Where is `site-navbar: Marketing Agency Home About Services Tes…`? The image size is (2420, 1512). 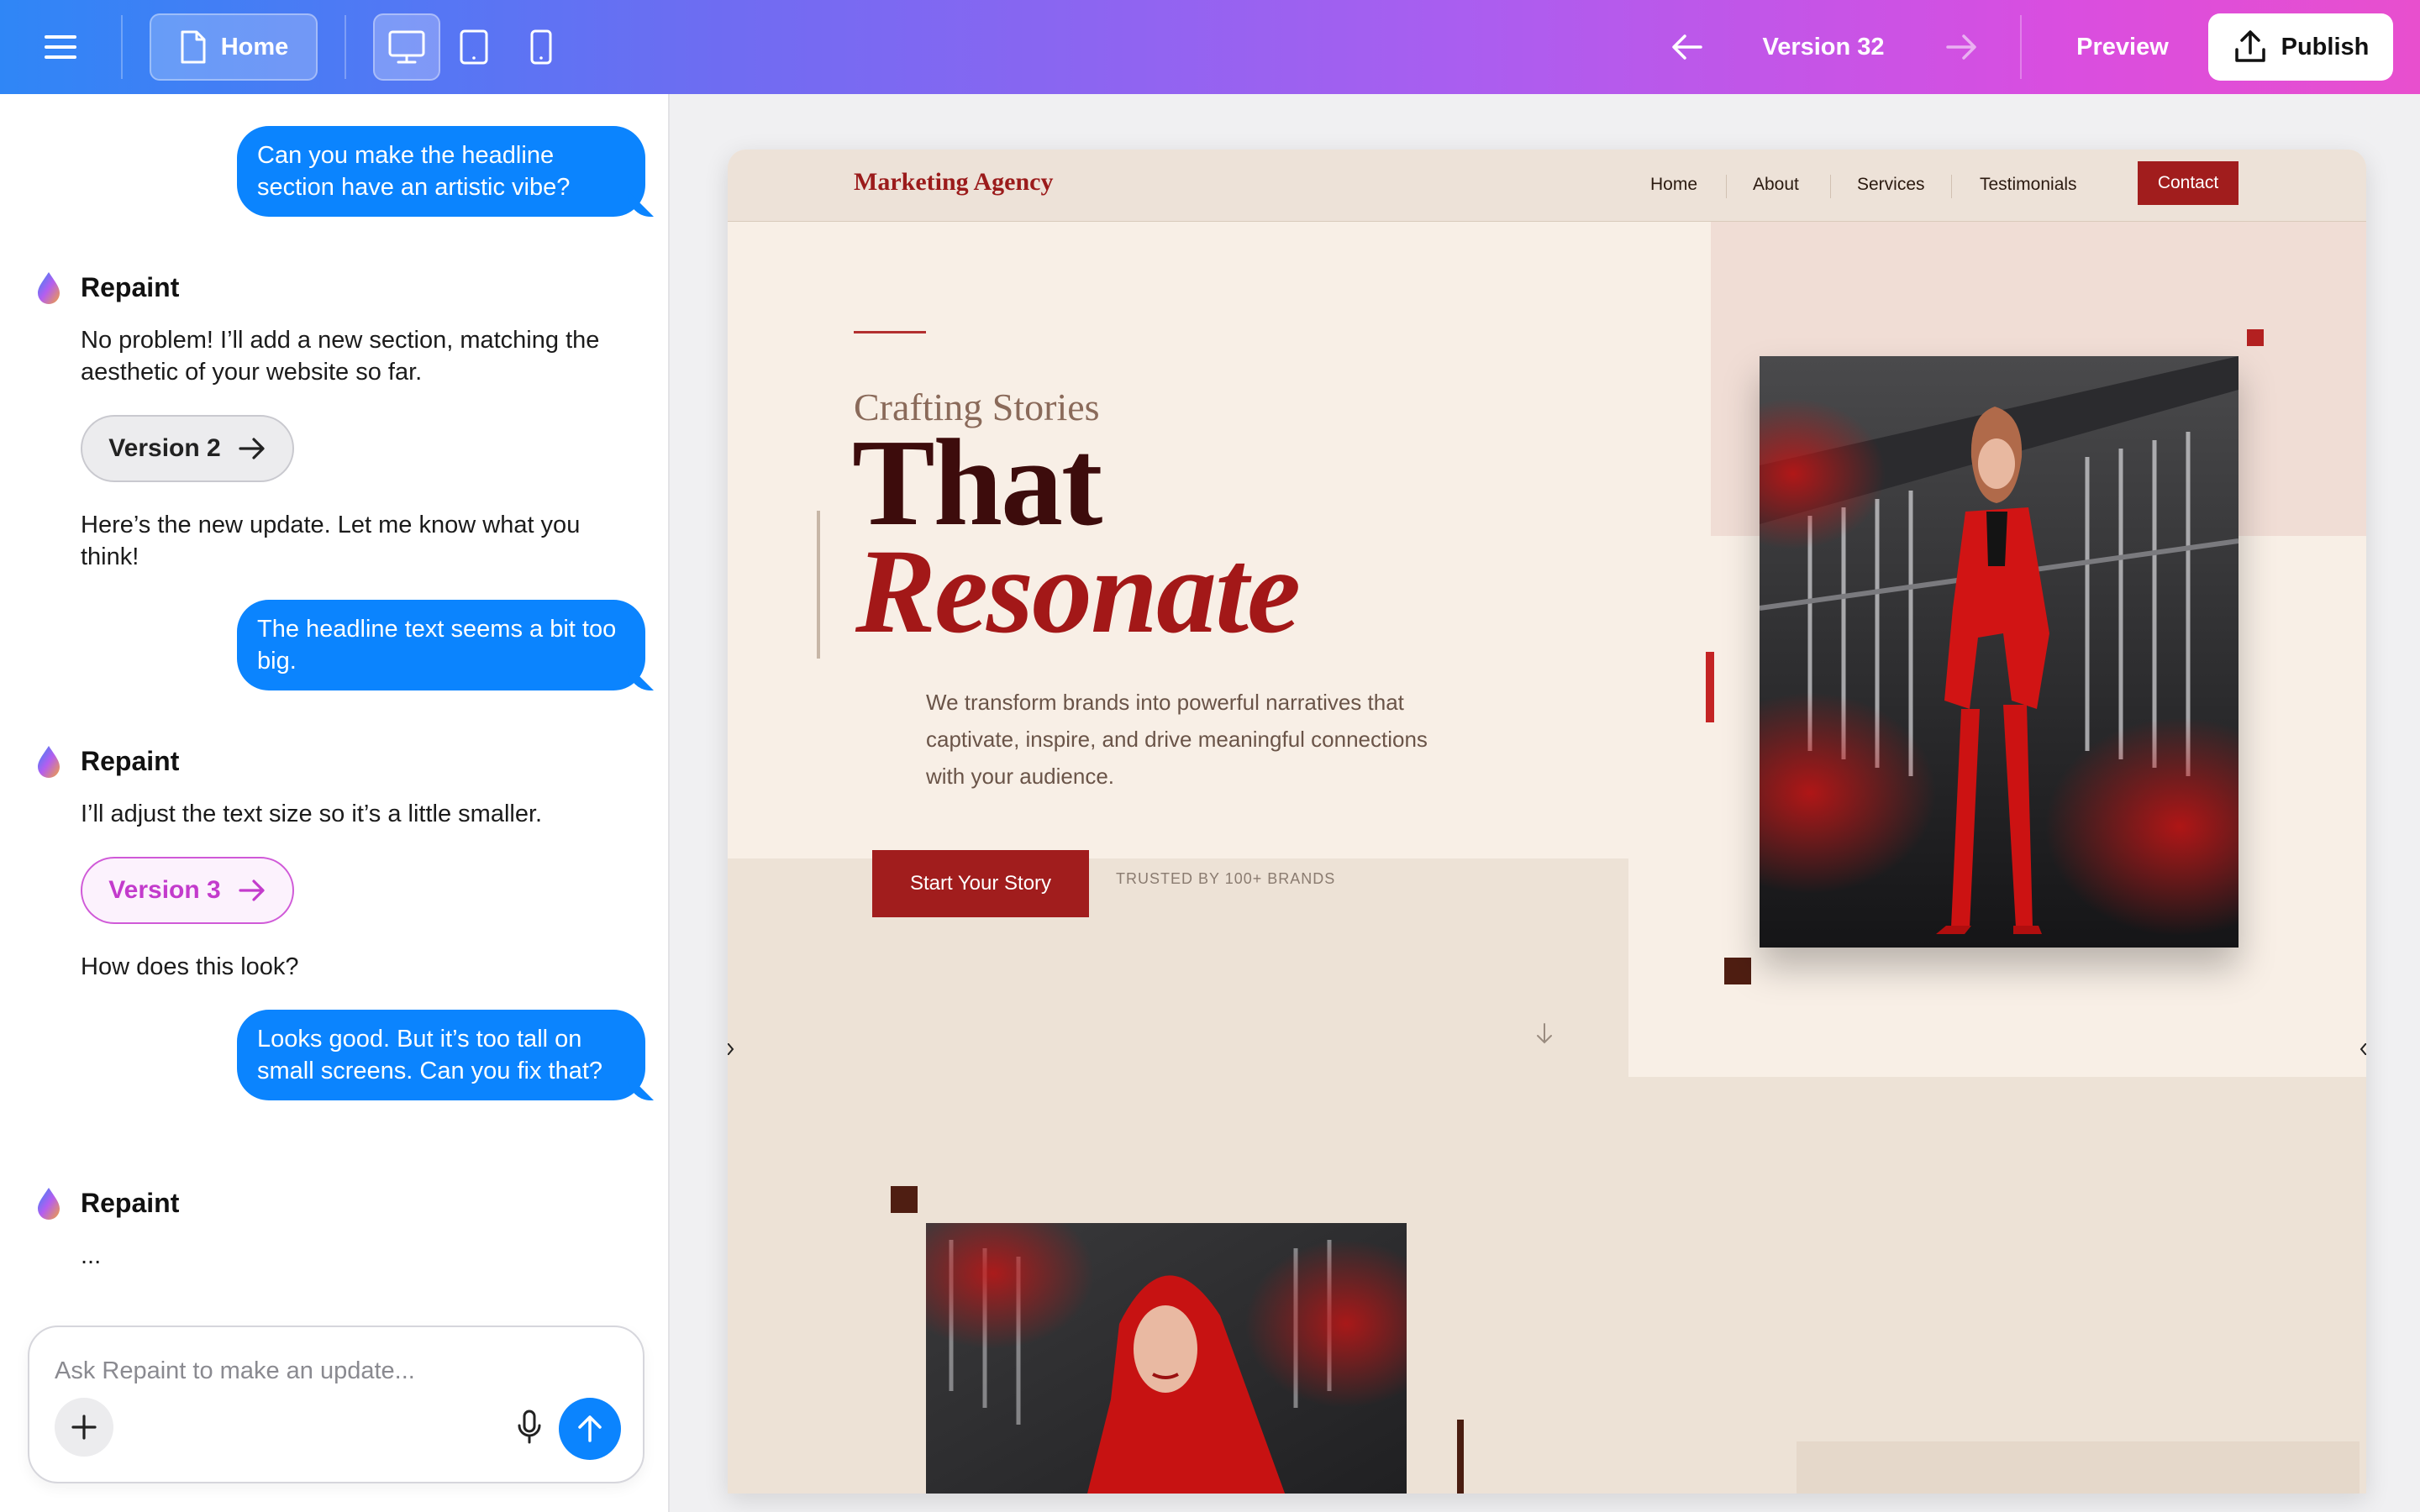
site-navbar: Marketing Agency Home About Services Tes… is located at coordinates (1547, 186).